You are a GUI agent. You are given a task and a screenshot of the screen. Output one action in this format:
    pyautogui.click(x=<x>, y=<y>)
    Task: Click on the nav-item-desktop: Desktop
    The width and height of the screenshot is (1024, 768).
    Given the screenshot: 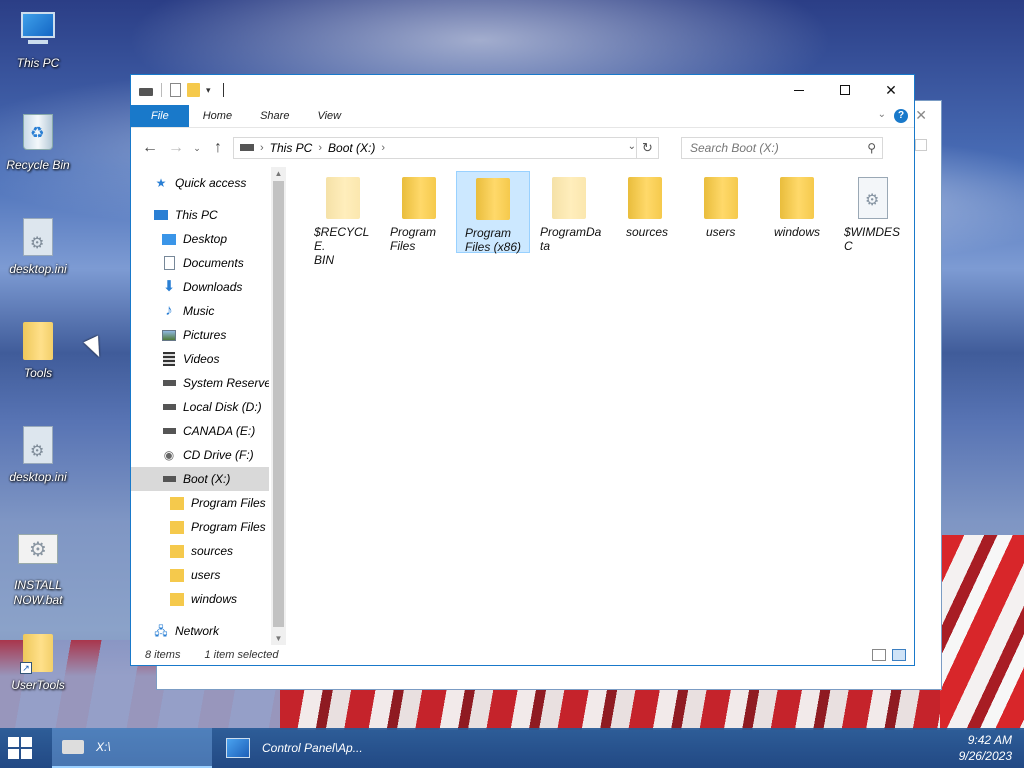 What is the action you would take?
    pyautogui.click(x=200, y=239)
    